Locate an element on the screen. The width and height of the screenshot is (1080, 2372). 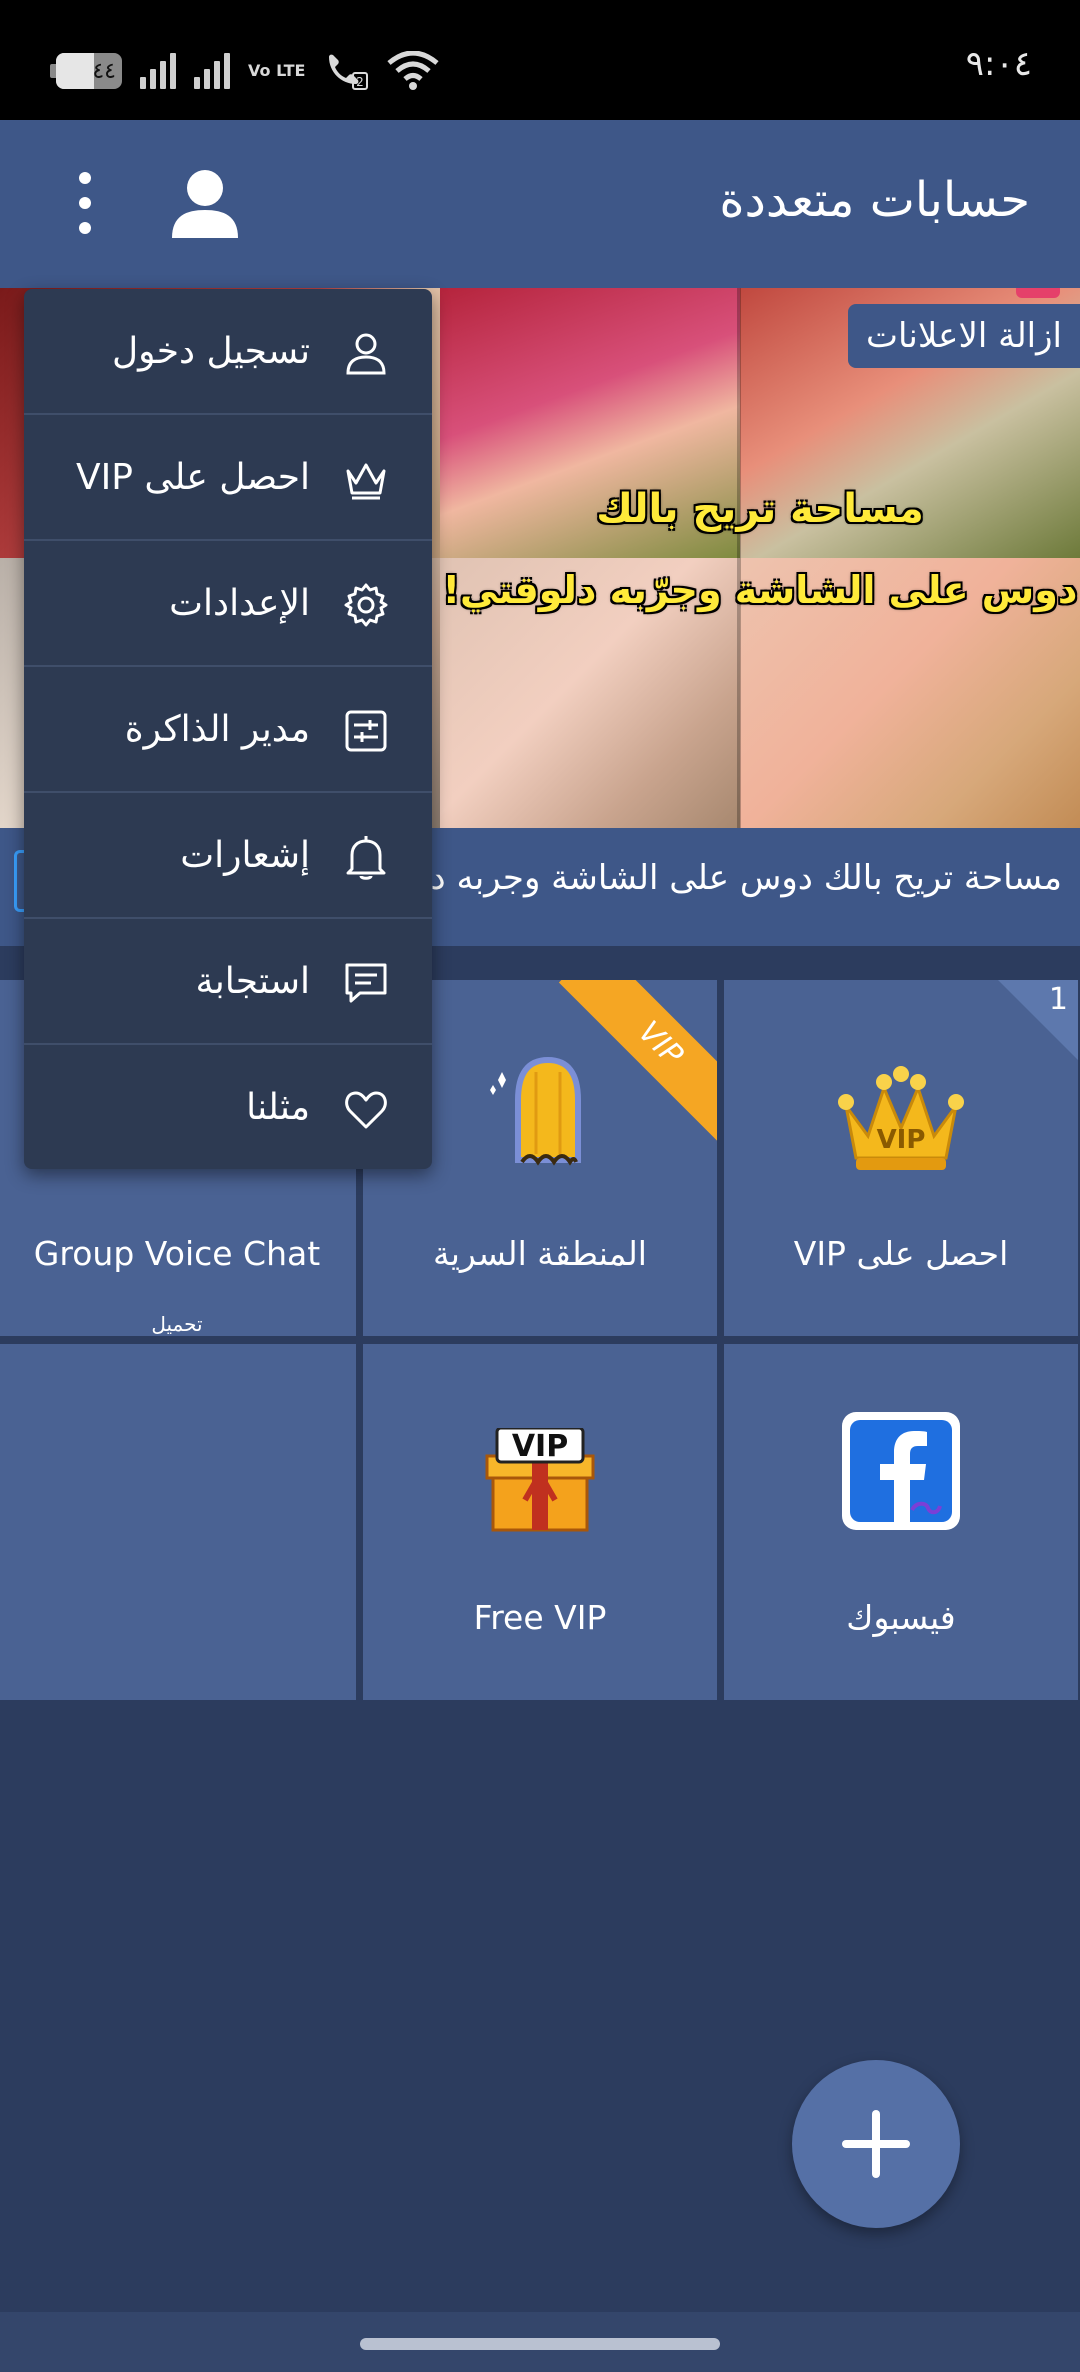
tile-label: Group Voice Chat is located at coordinates (177, 1253).